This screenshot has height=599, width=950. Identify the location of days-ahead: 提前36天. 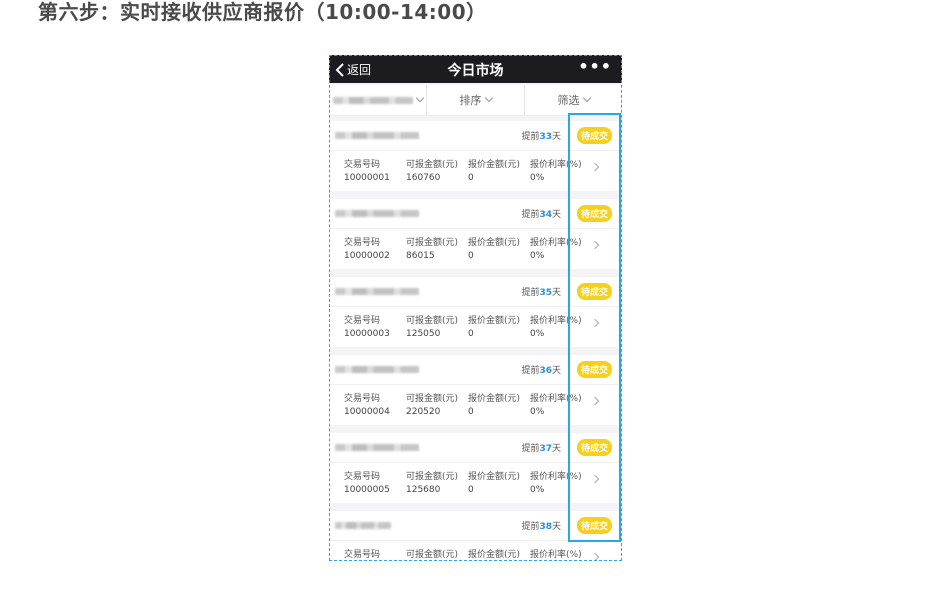
(541, 369).